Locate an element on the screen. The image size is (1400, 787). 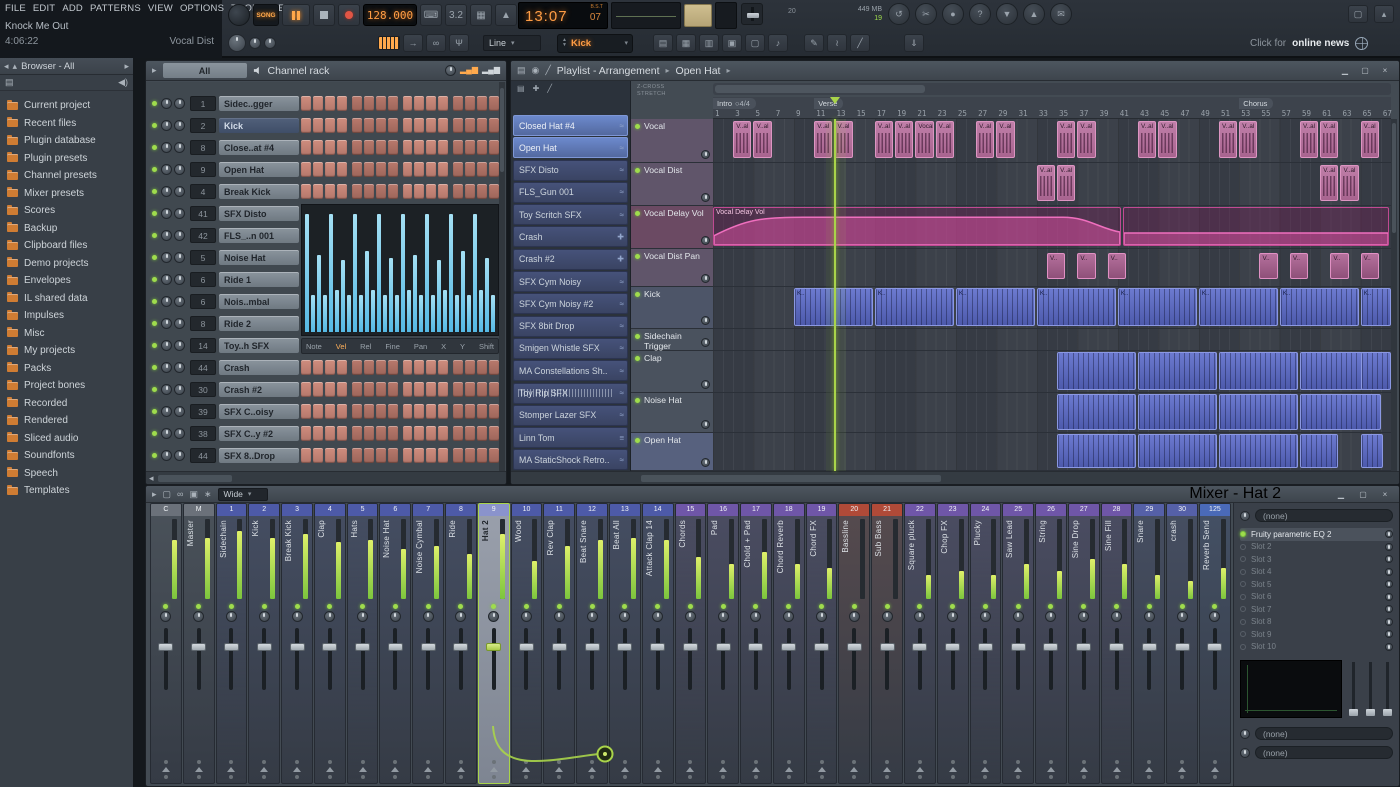
browser-item-recorded: Recorded is located at coordinates (66, 404).